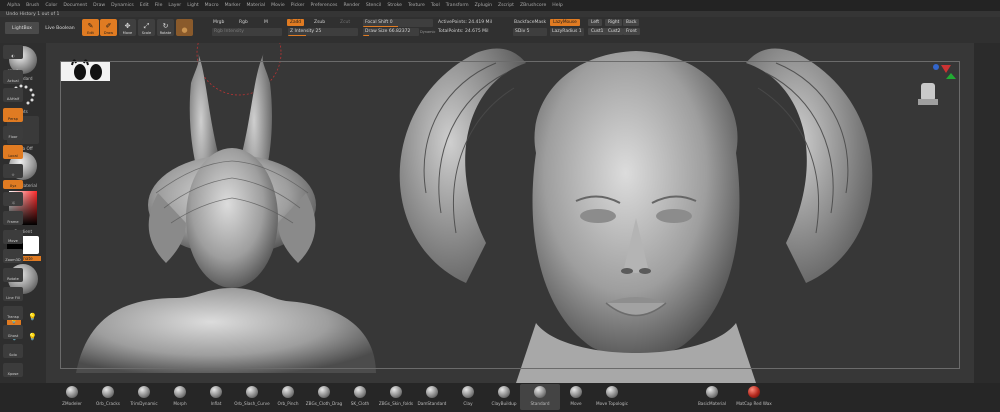 Image resolution: width=1000 pixels, height=412 pixels. I want to click on sphere-icon: ●, so click(184, 30).